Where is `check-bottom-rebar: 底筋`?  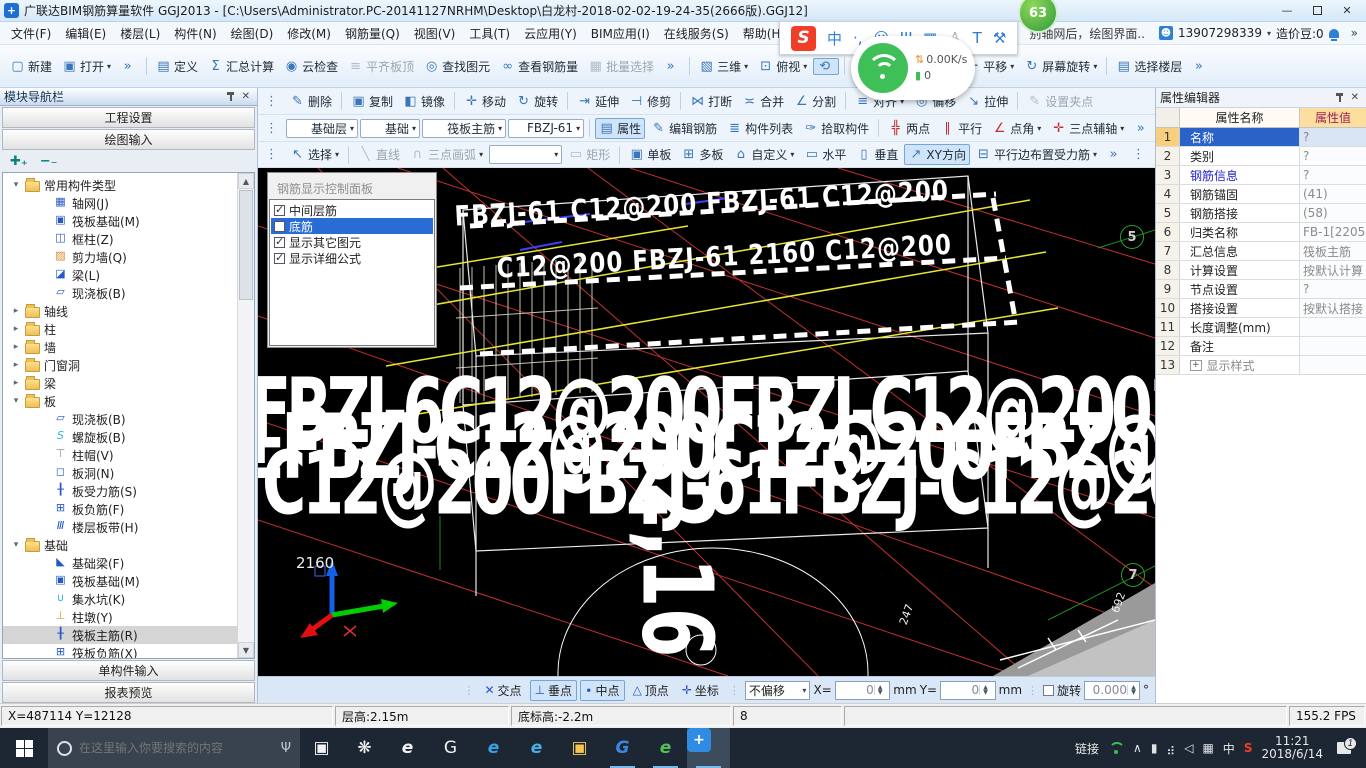
check-bottom-rebar: 底筋 is located at coordinates (352, 226).